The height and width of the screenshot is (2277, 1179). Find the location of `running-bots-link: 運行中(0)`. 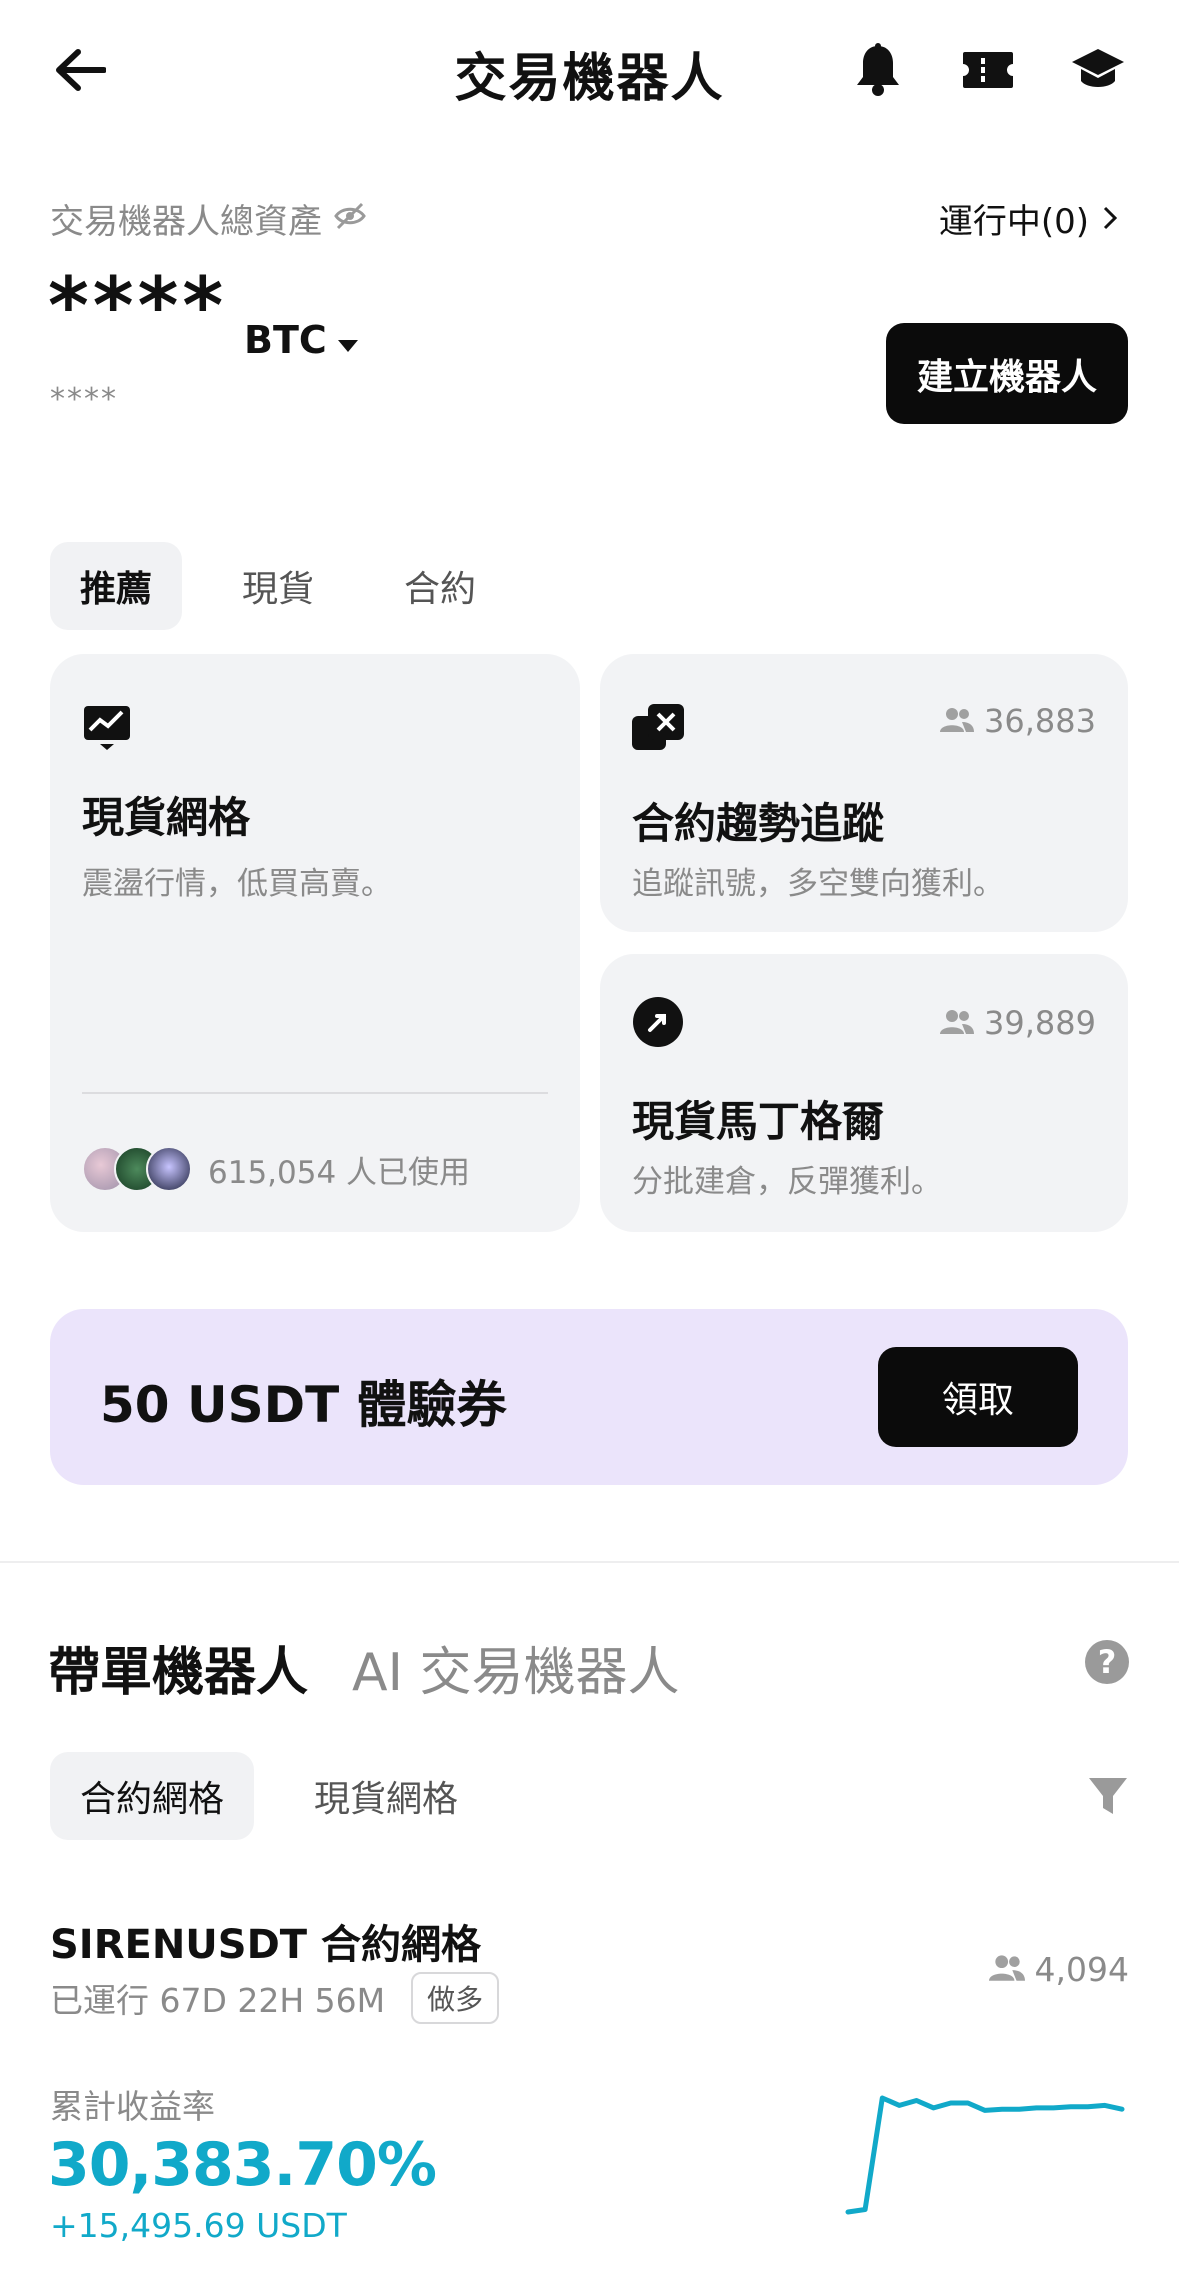

running-bots-link: 運行中(0) is located at coordinates (1028, 218).